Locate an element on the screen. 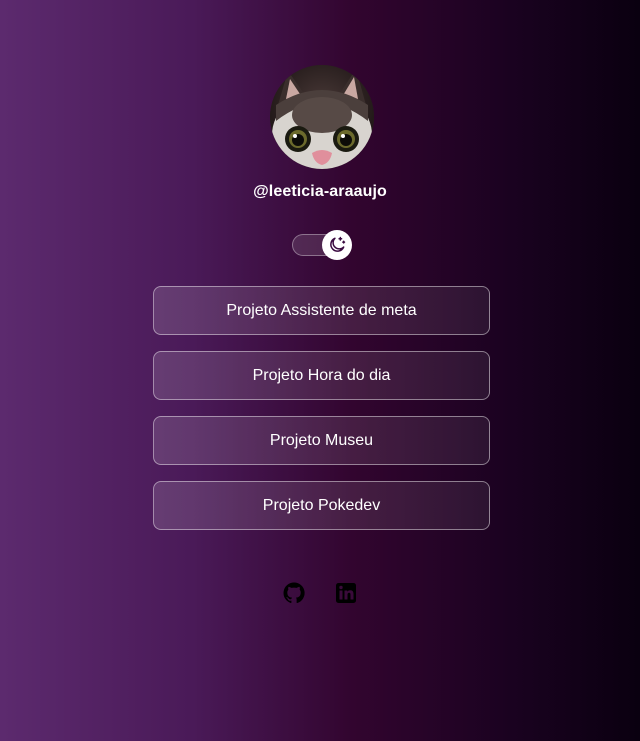 The width and height of the screenshot is (640, 741). github-icon is located at coordinates (294, 593).